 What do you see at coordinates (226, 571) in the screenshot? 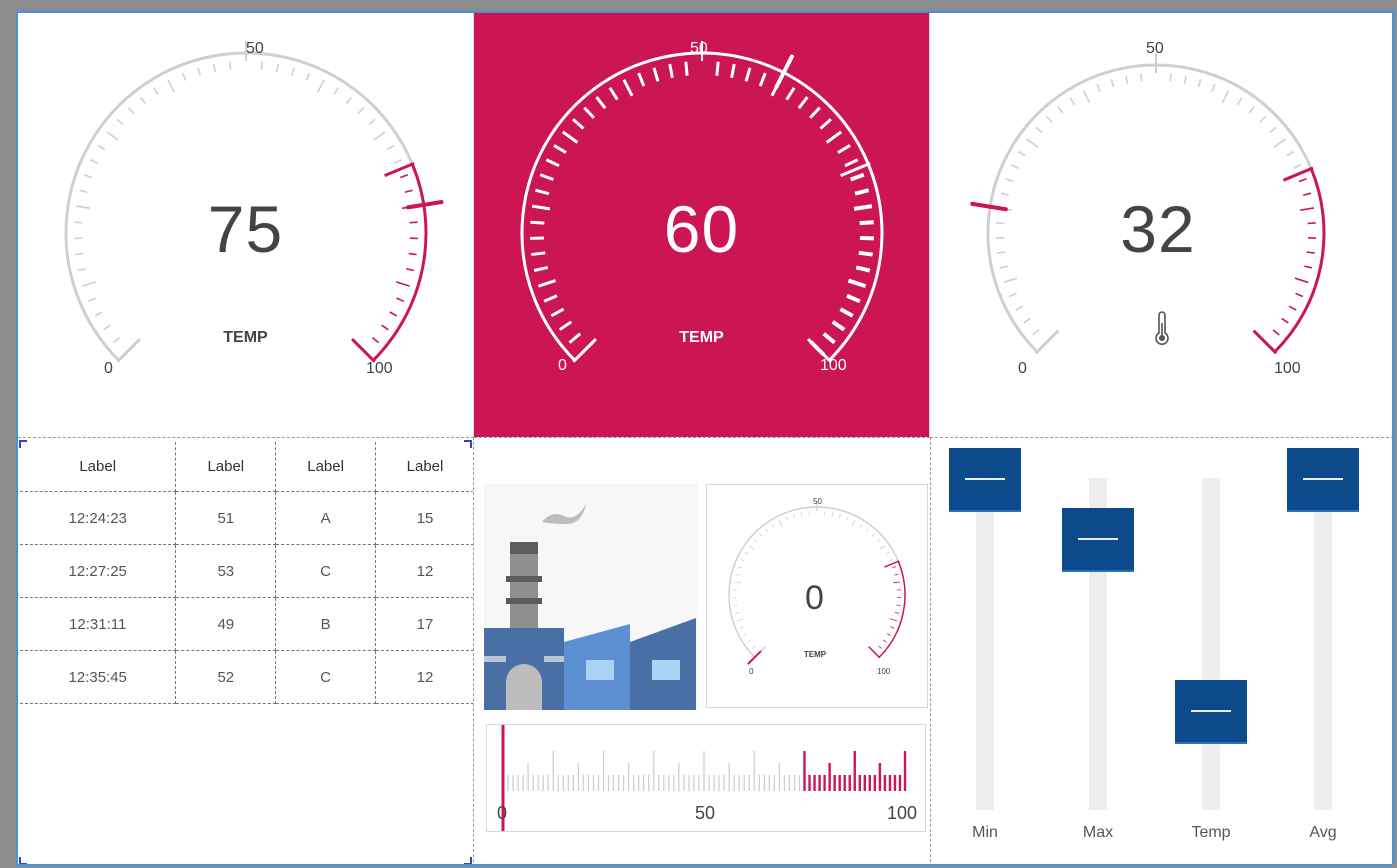
I see `table-cell: 53` at bounding box center [226, 571].